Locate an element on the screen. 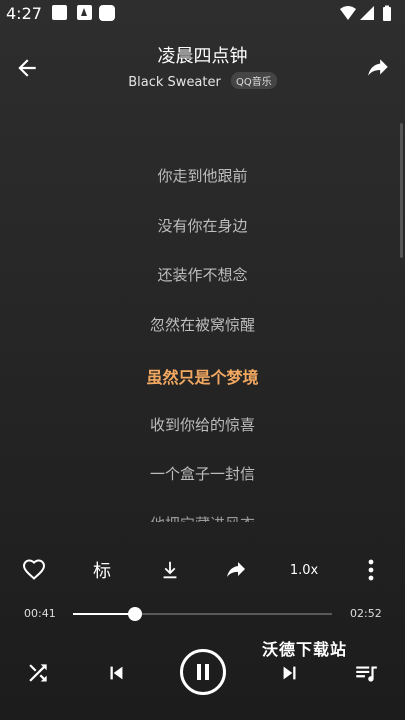 The height and width of the screenshot is (720, 405). notification-app-icon is located at coordinates (107, 13).